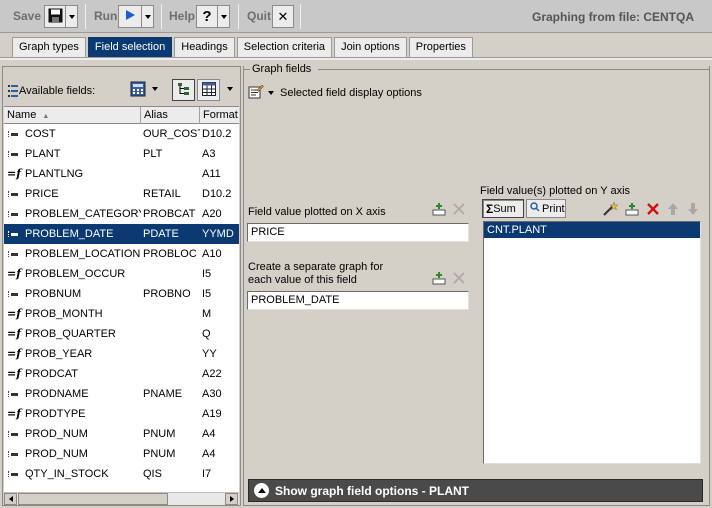 This screenshot has width=712, height=508. Describe the element at coordinates (121, 134) in the screenshot. I see `field-row: COST OUR_COST D10.2` at that location.